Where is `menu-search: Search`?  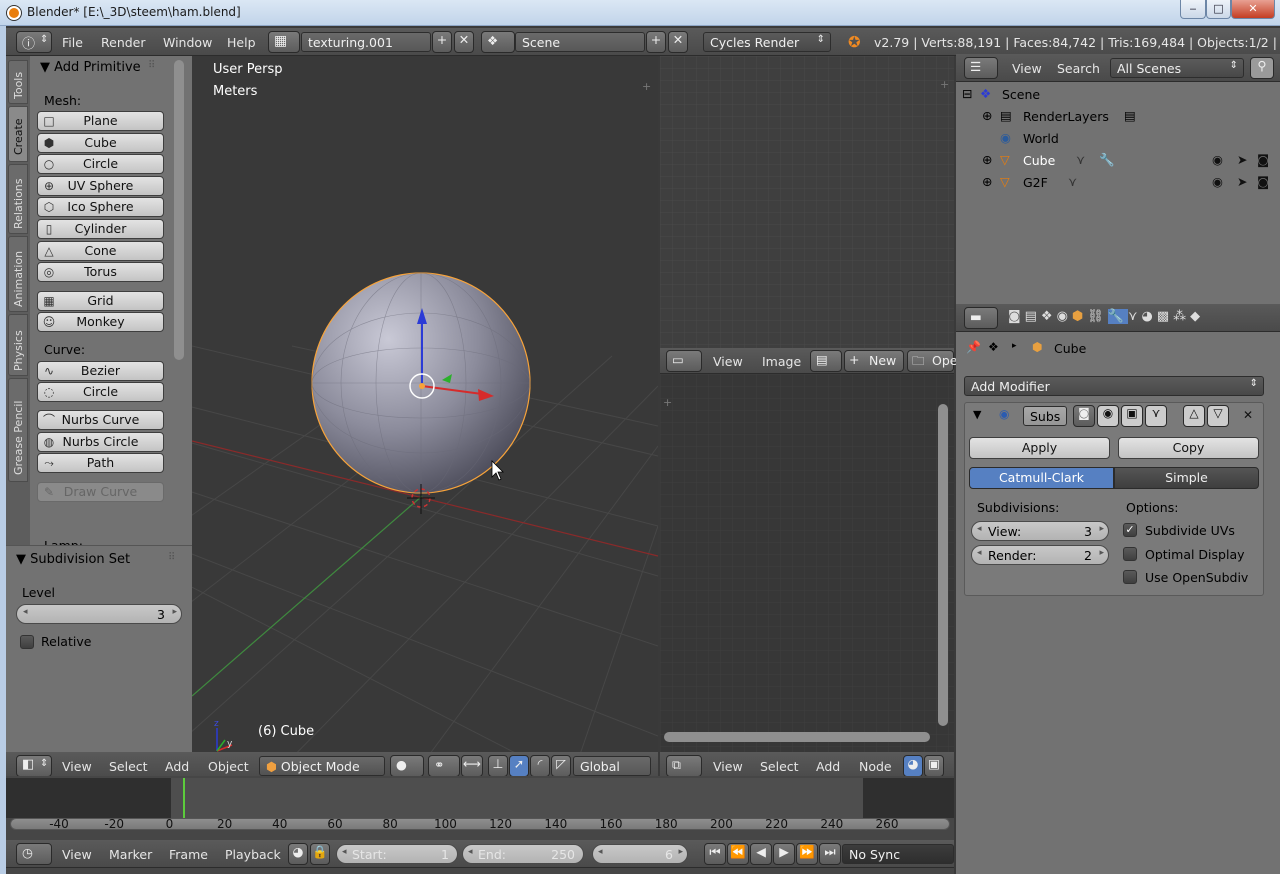 menu-search: Search is located at coordinates (1078, 68).